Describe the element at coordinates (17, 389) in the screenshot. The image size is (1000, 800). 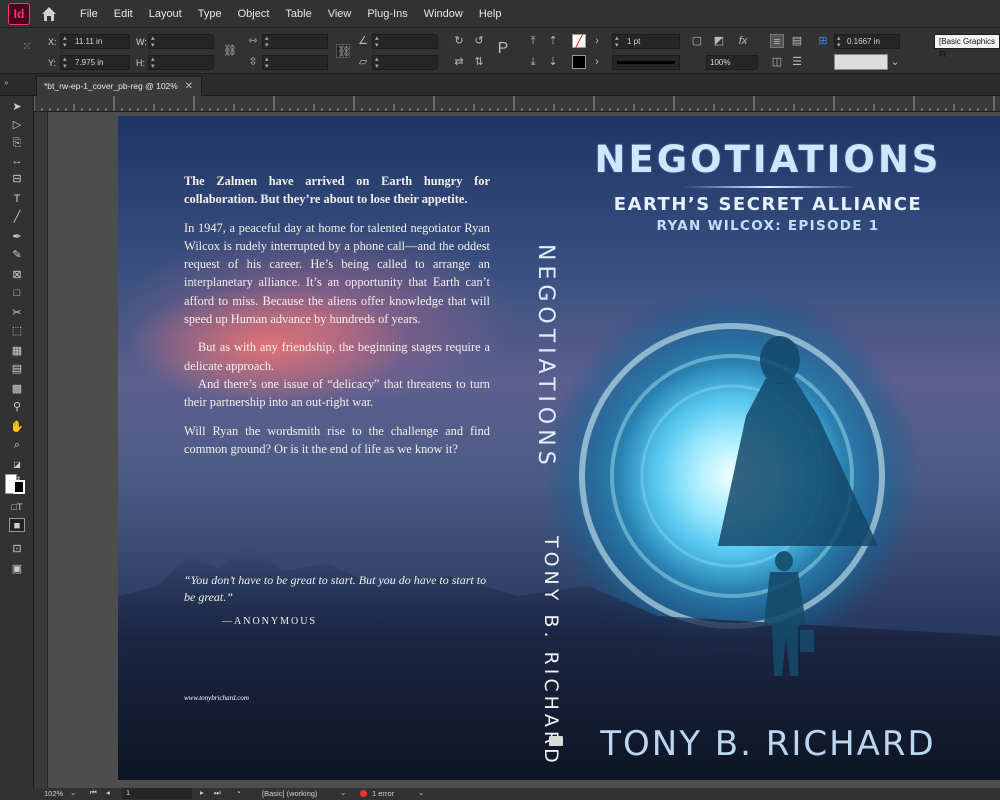
I see `color-theme-tool-icon: ▩` at that location.